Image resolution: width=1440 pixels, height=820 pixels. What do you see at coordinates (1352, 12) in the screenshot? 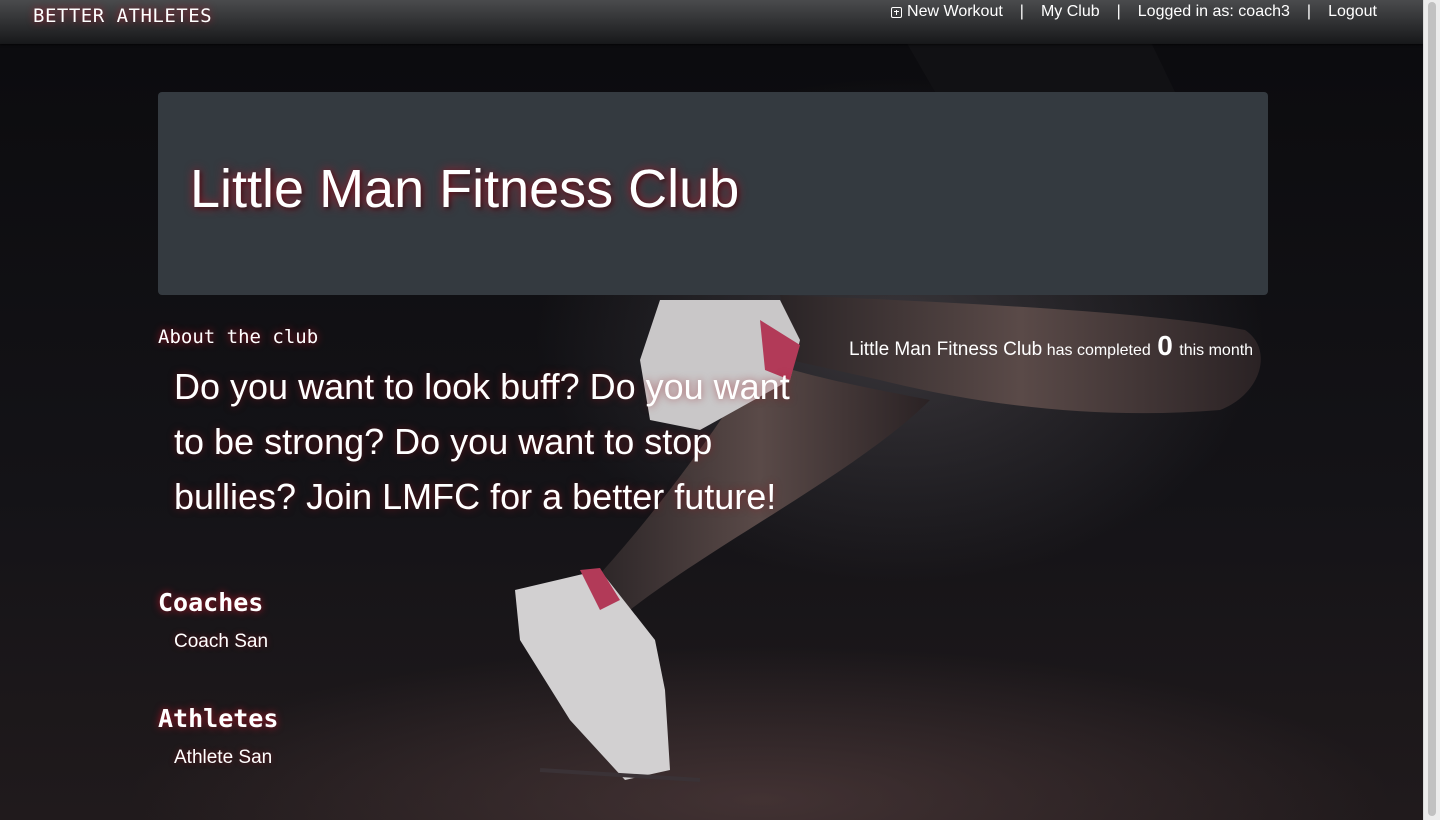
I see `logout-link: Logout` at bounding box center [1352, 12].